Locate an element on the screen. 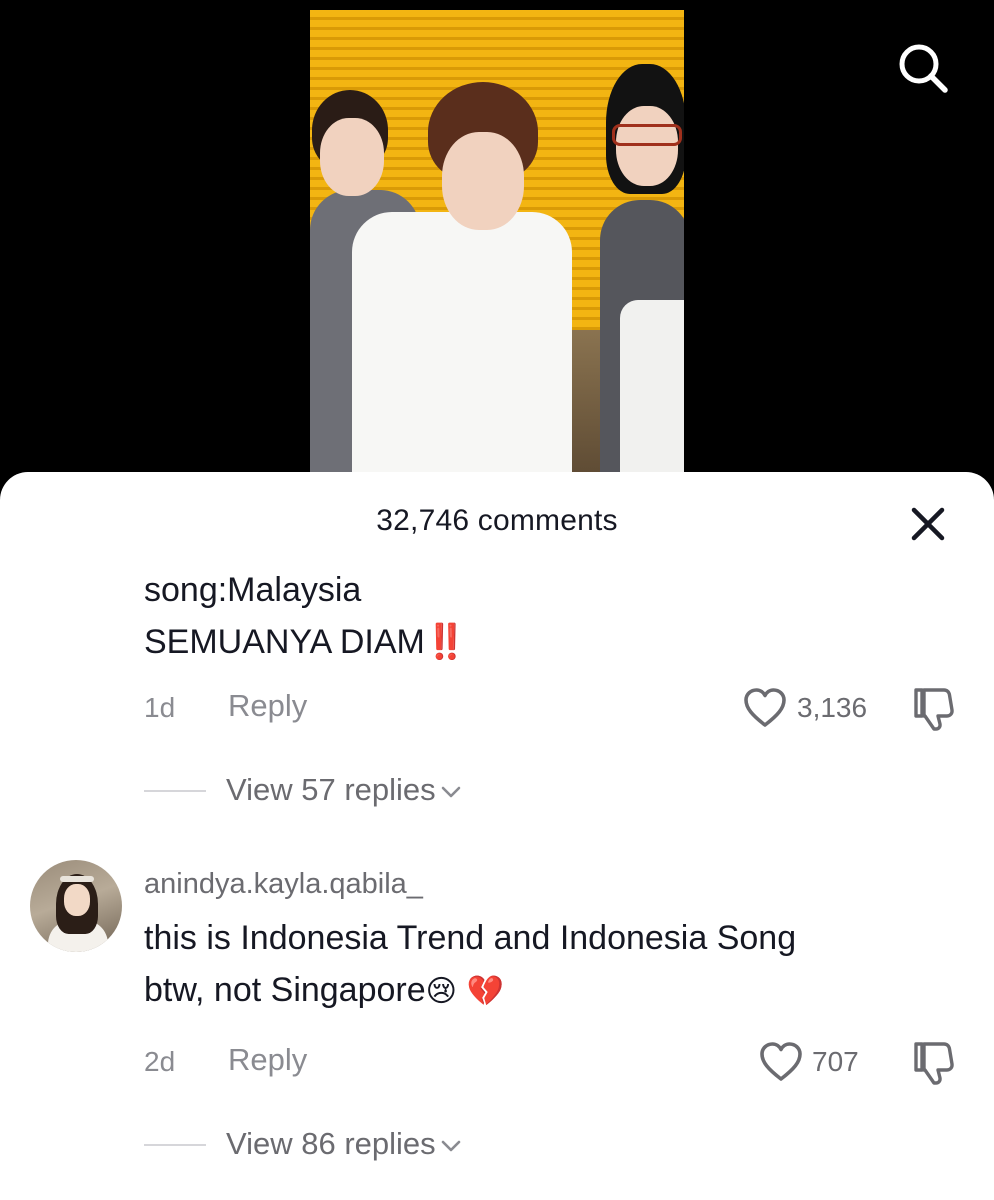 The height and width of the screenshot is (1200, 994). comment-line: SEMUANYA DIAM‼️ is located at coordinates (305, 642).